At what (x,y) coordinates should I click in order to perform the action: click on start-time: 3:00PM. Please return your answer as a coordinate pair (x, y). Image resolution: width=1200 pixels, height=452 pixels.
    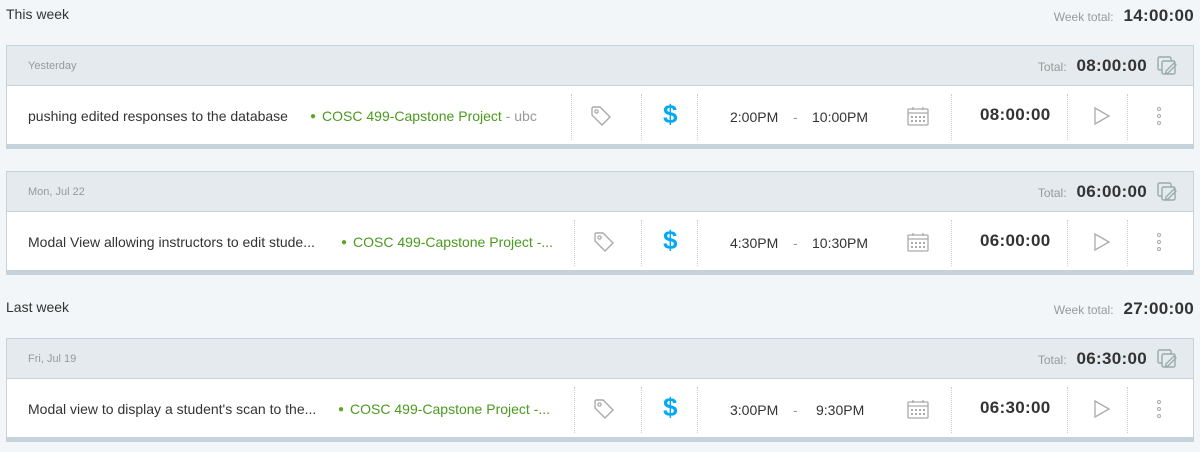
    Looking at the image, I should click on (754, 410).